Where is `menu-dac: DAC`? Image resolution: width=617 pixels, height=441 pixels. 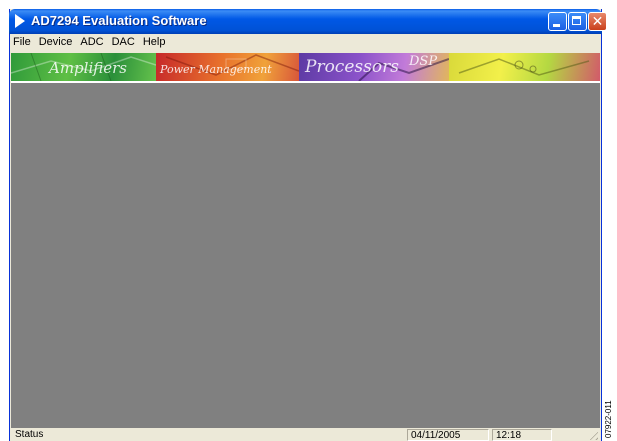
menu-dac: DAC is located at coordinates (123, 42).